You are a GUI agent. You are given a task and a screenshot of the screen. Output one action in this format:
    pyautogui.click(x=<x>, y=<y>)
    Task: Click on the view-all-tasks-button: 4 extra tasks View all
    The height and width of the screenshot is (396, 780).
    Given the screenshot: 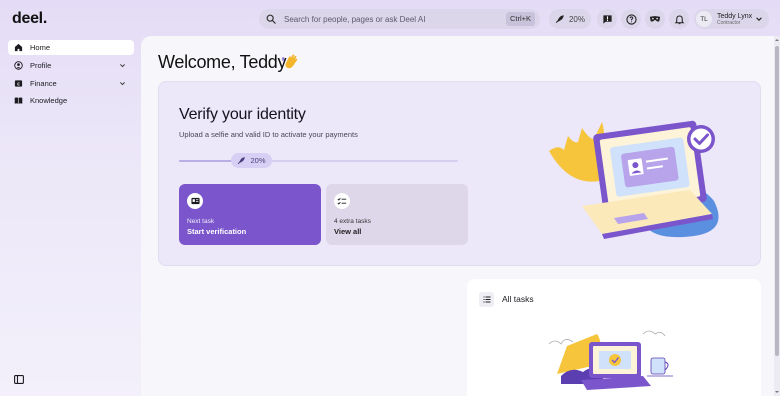 What is the action you would take?
    pyautogui.click(x=397, y=214)
    